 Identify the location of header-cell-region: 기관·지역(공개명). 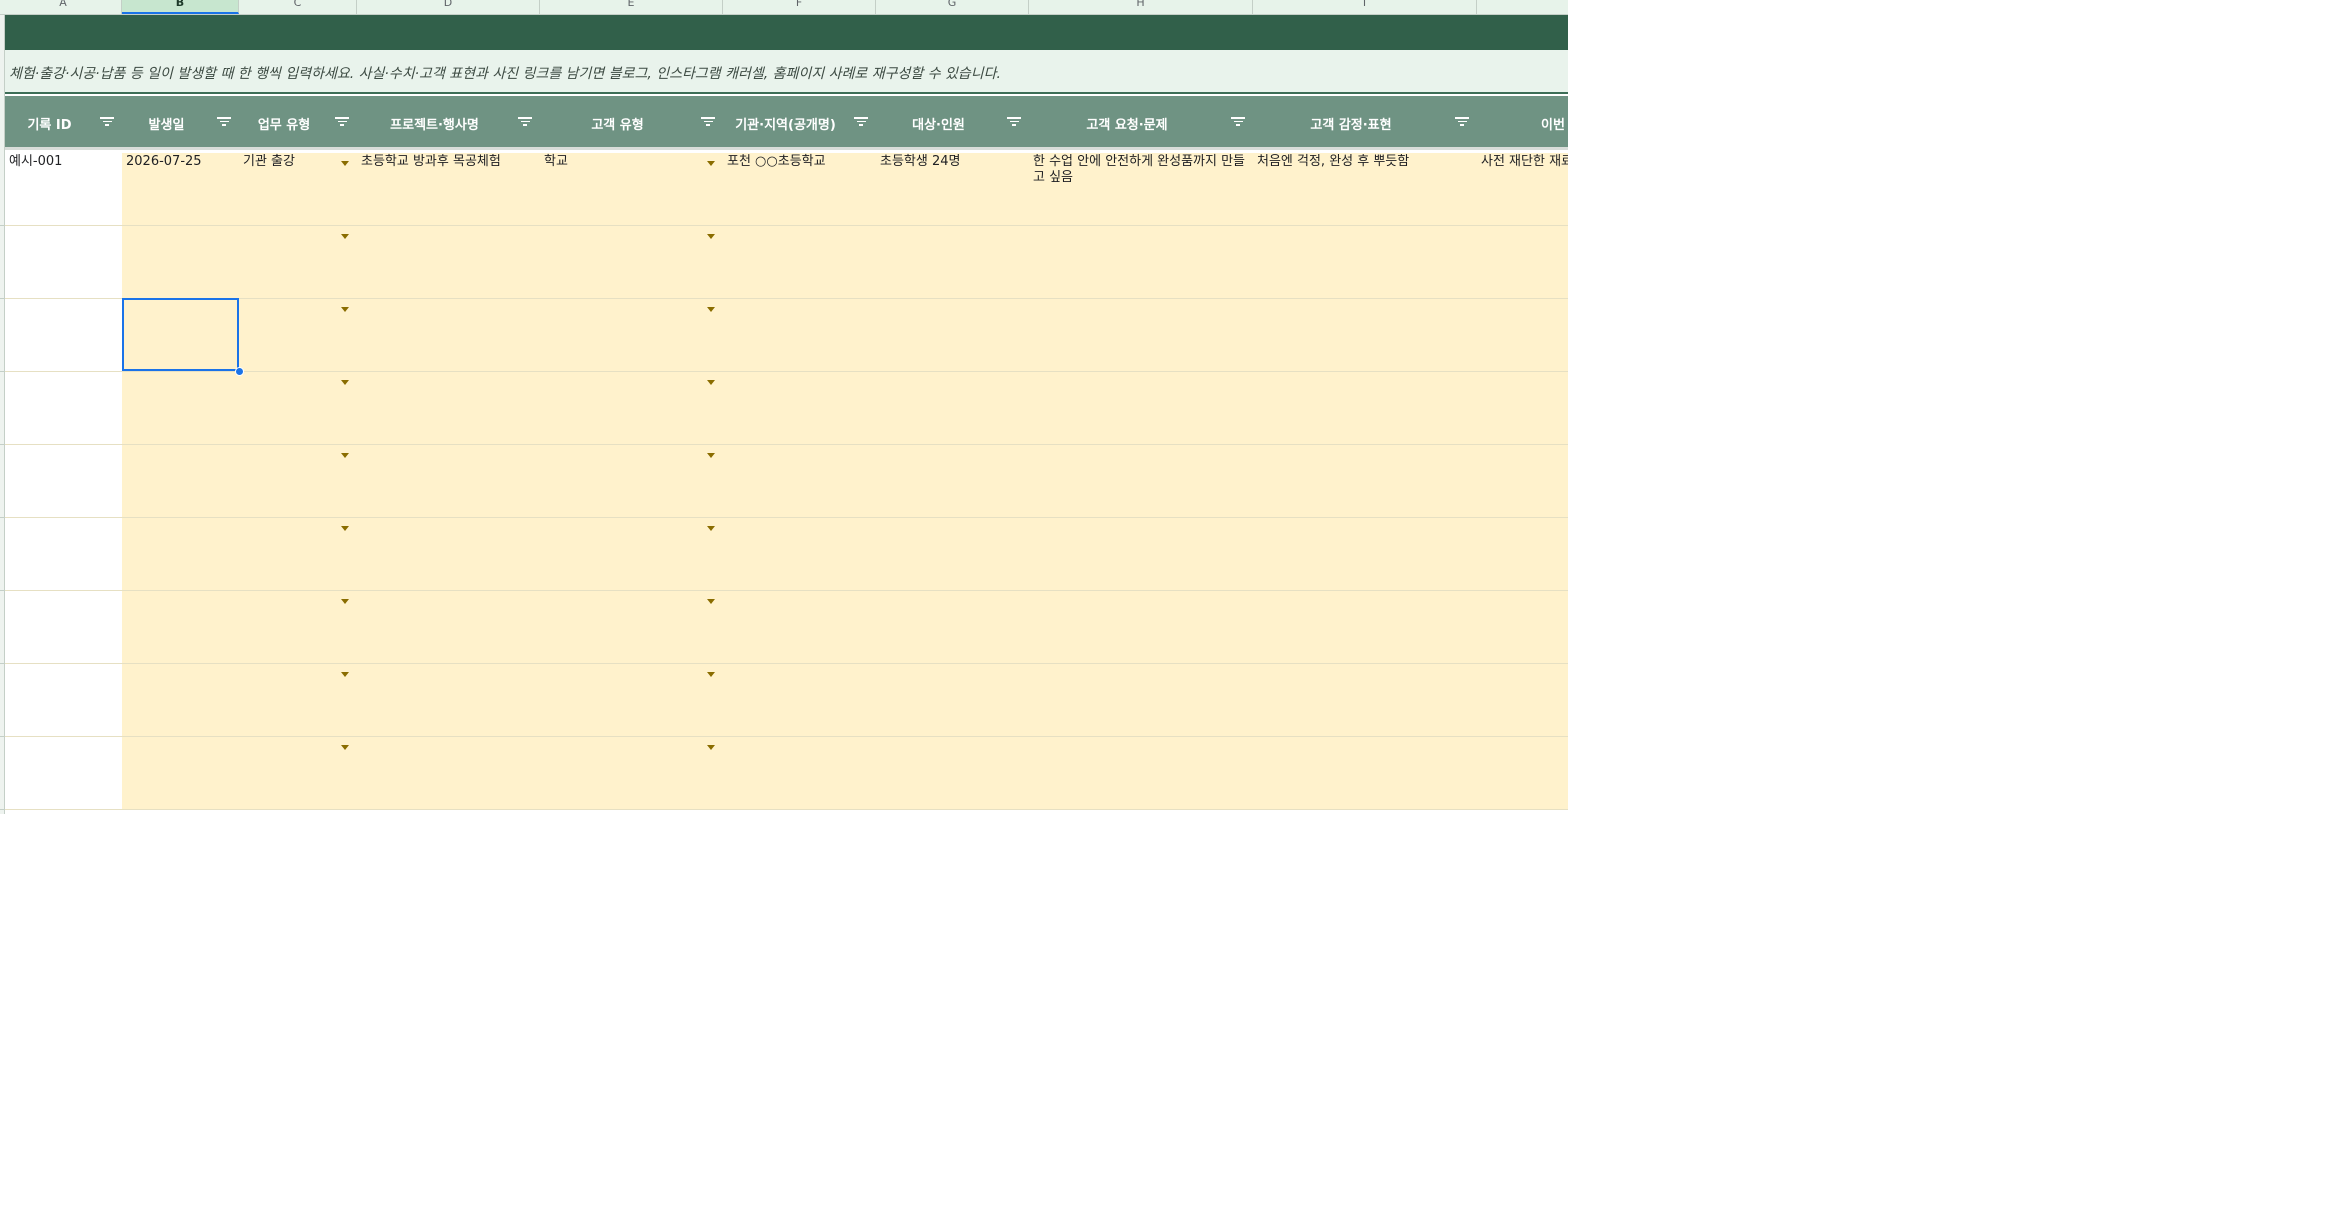
(799, 121).